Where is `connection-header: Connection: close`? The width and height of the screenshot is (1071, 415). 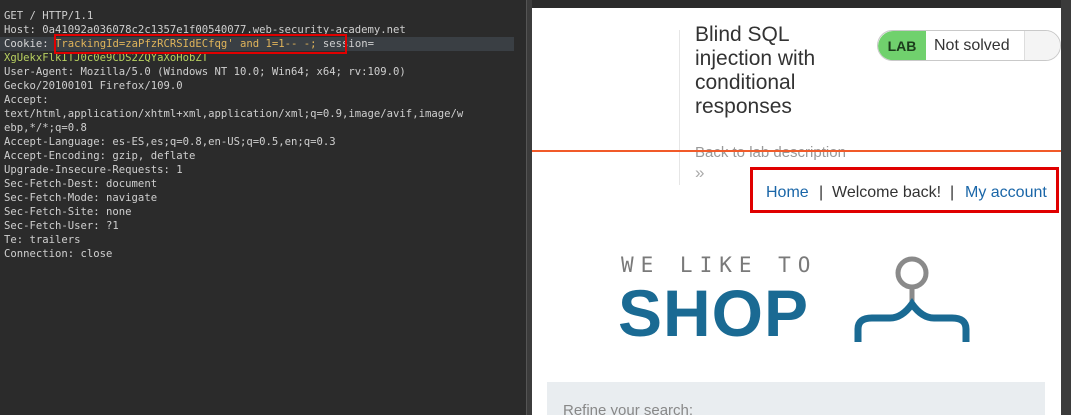 connection-header: Connection: close is located at coordinates (58, 254).